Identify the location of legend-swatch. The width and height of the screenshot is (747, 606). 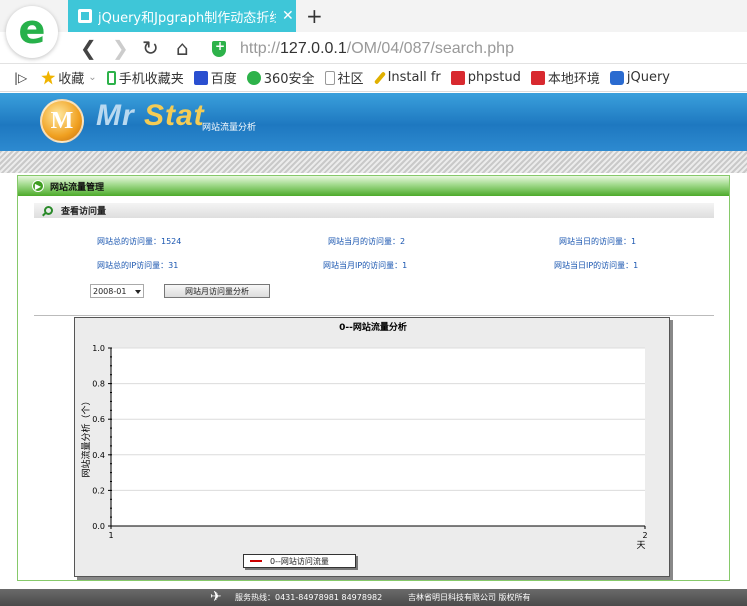
(256, 561).